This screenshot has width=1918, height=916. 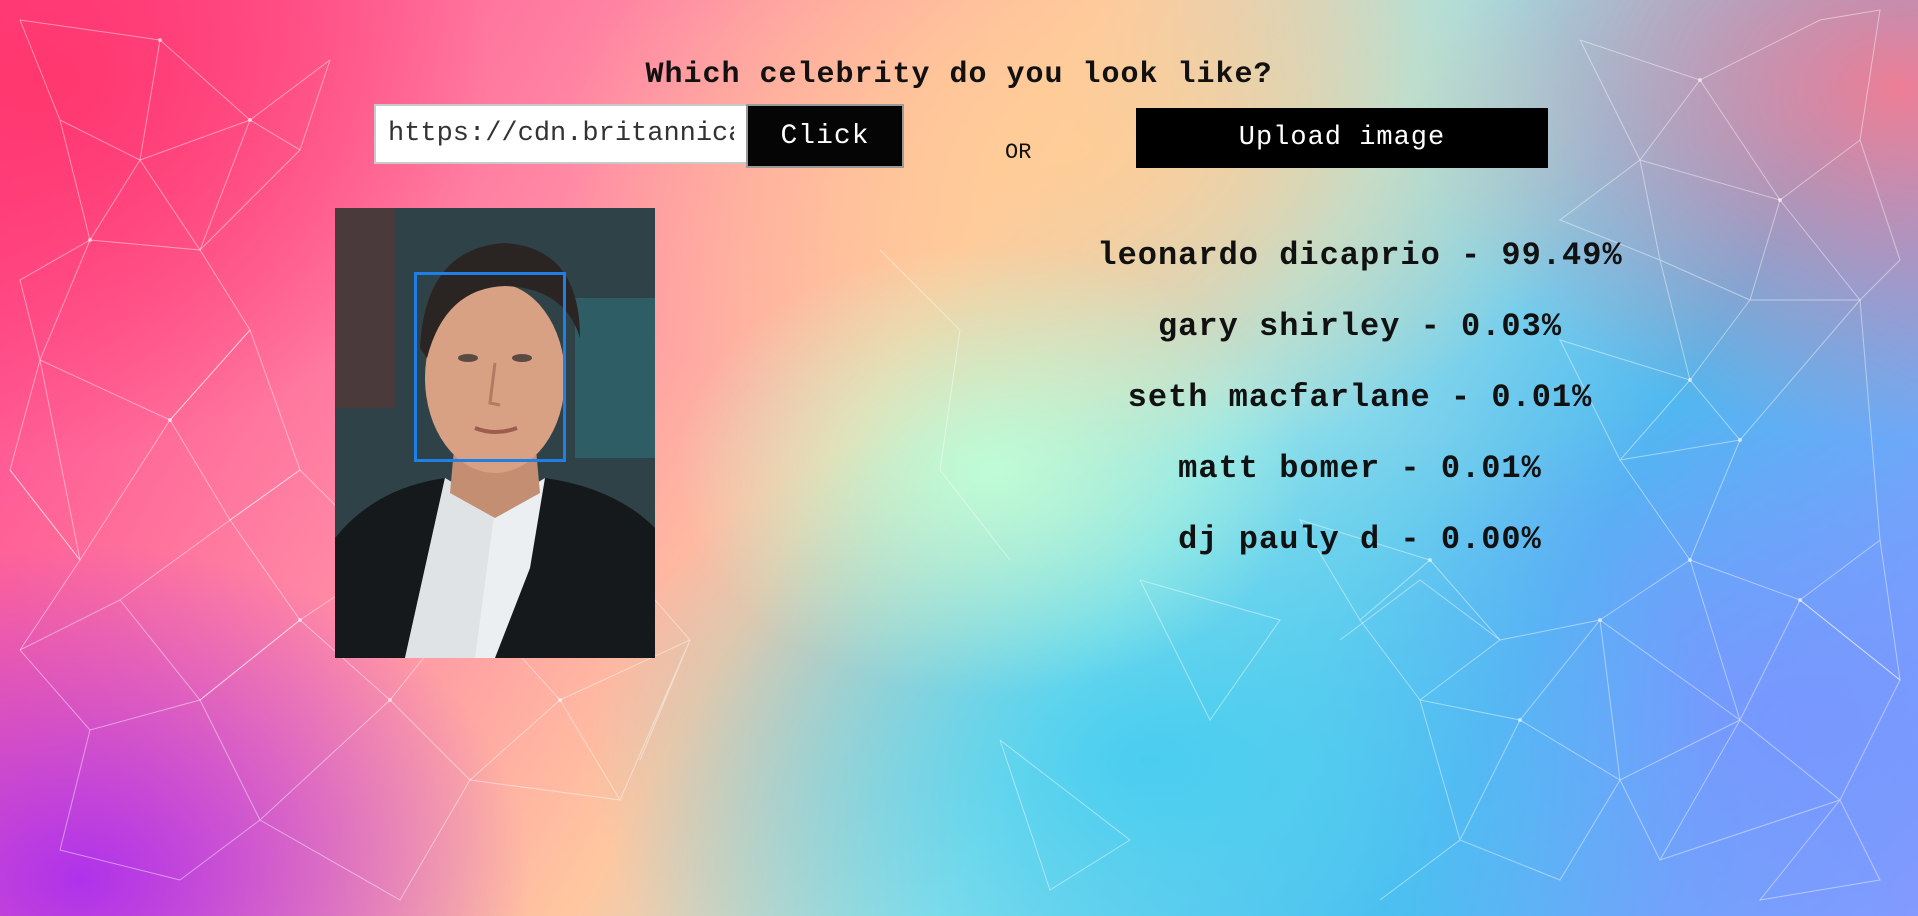 I want to click on face-detection-box, so click(x=490, y=367).